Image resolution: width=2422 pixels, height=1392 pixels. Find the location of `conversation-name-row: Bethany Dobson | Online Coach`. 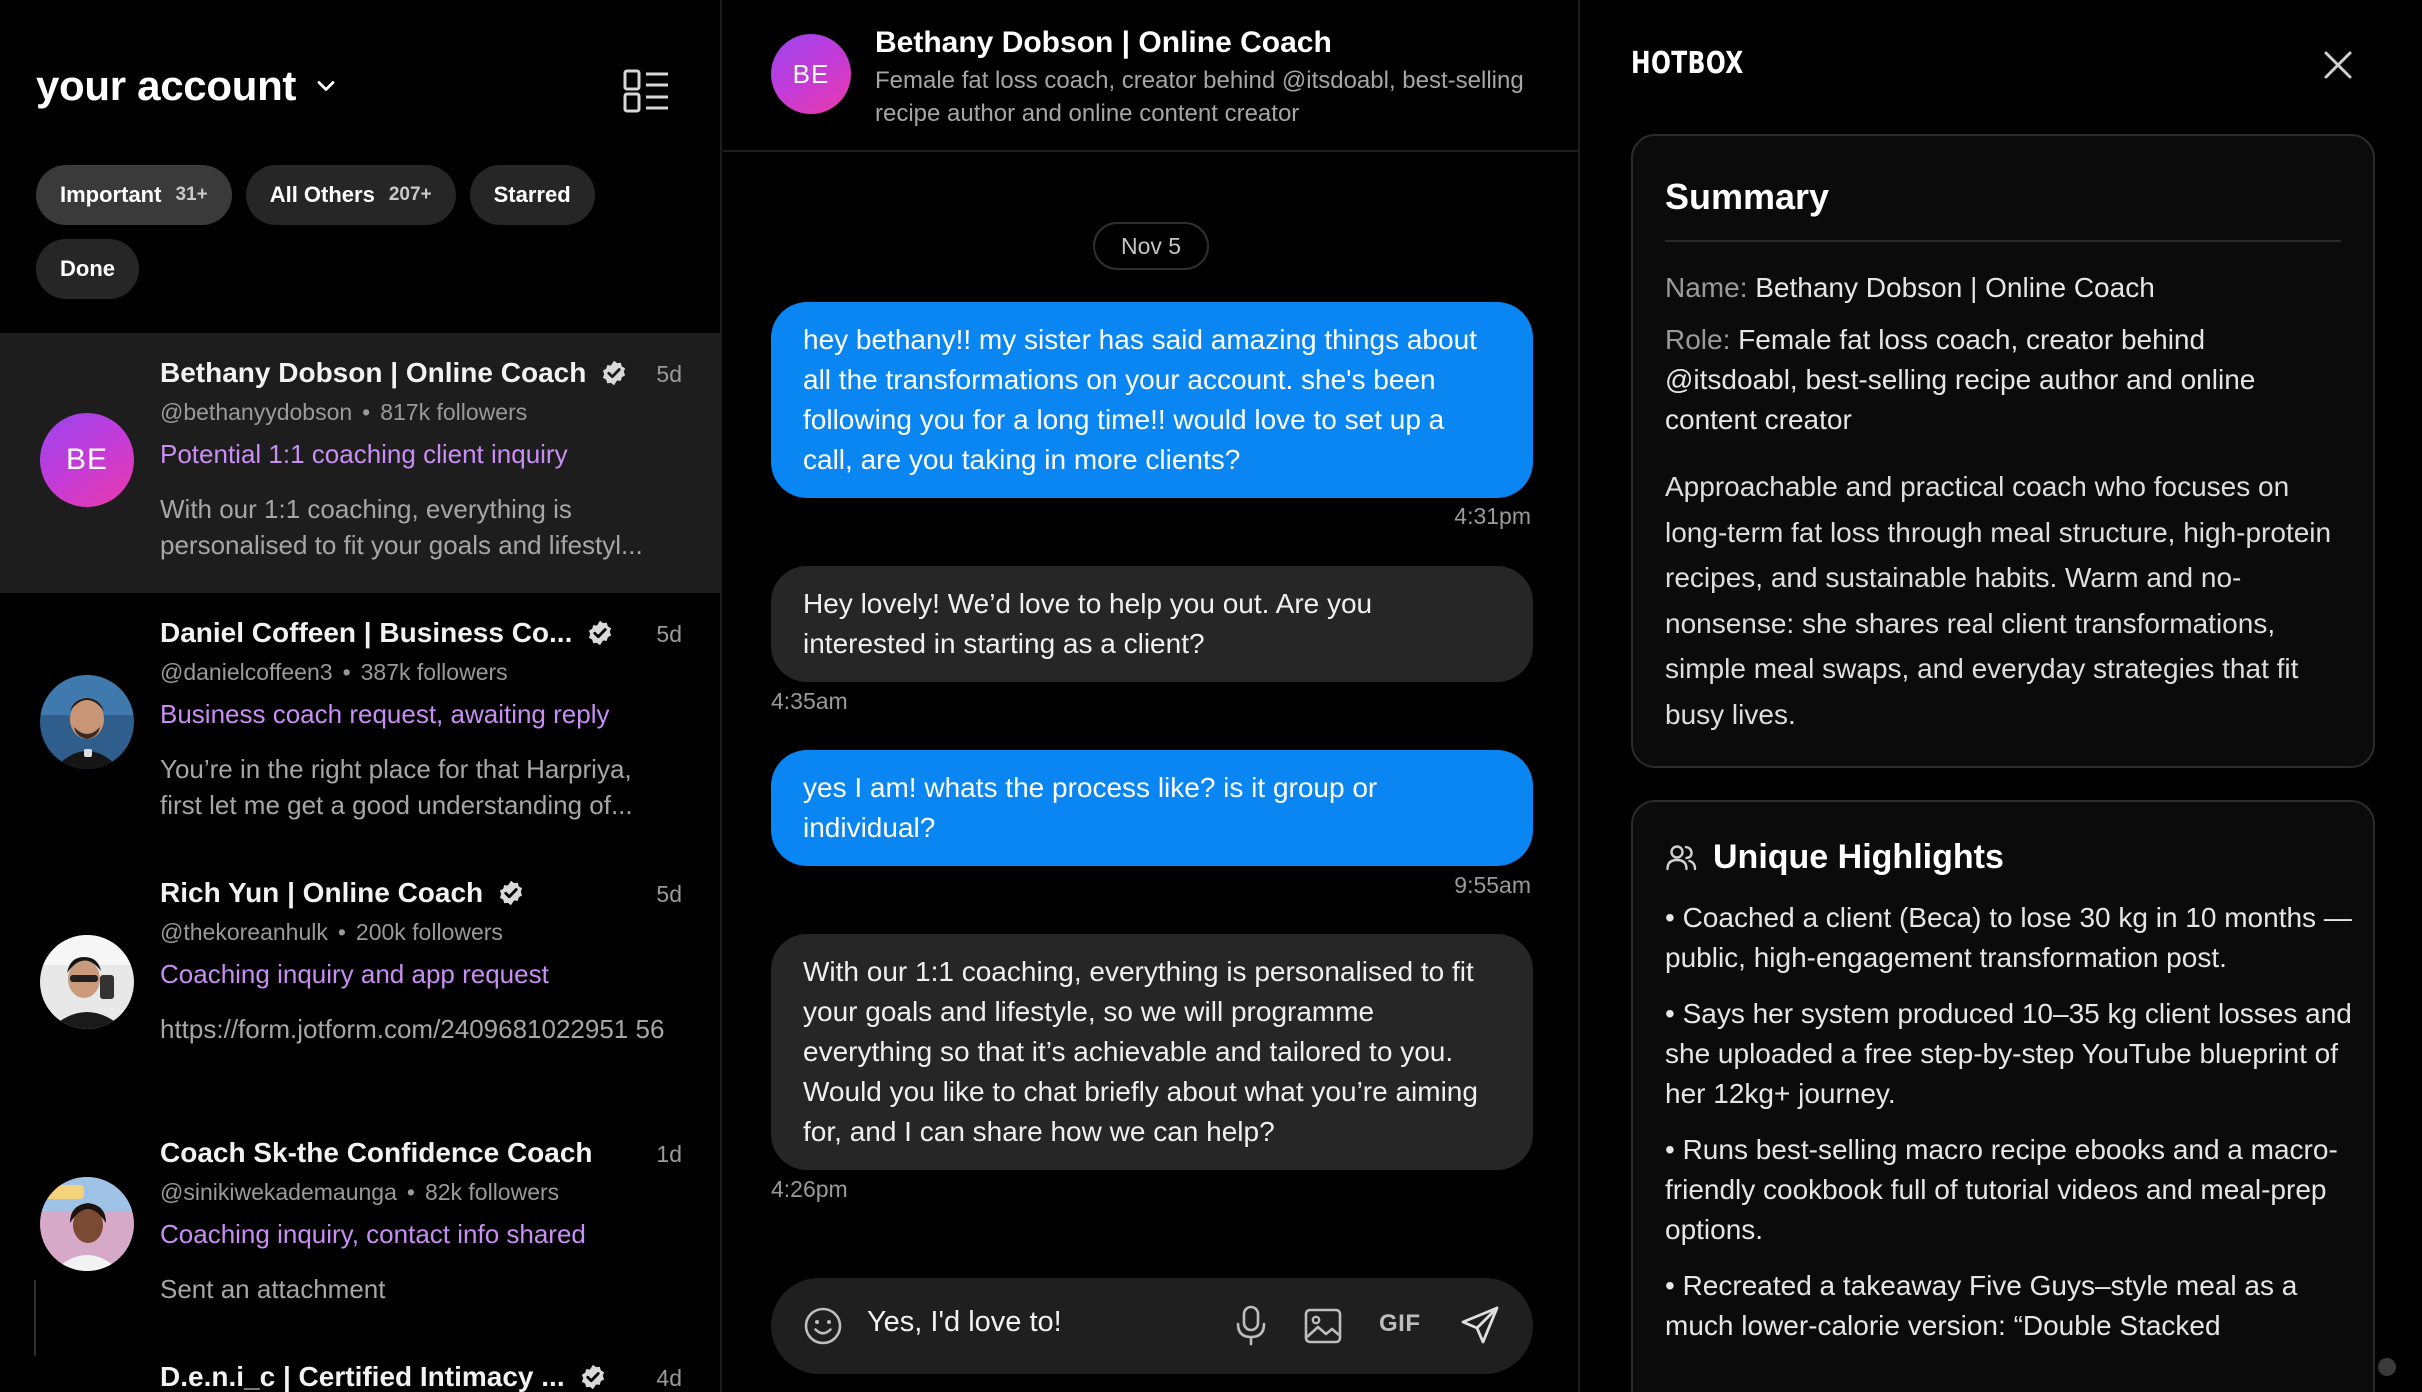

conversation-name-row: Bethany Dobson | Online Coach is located at coordinates (394, 373).